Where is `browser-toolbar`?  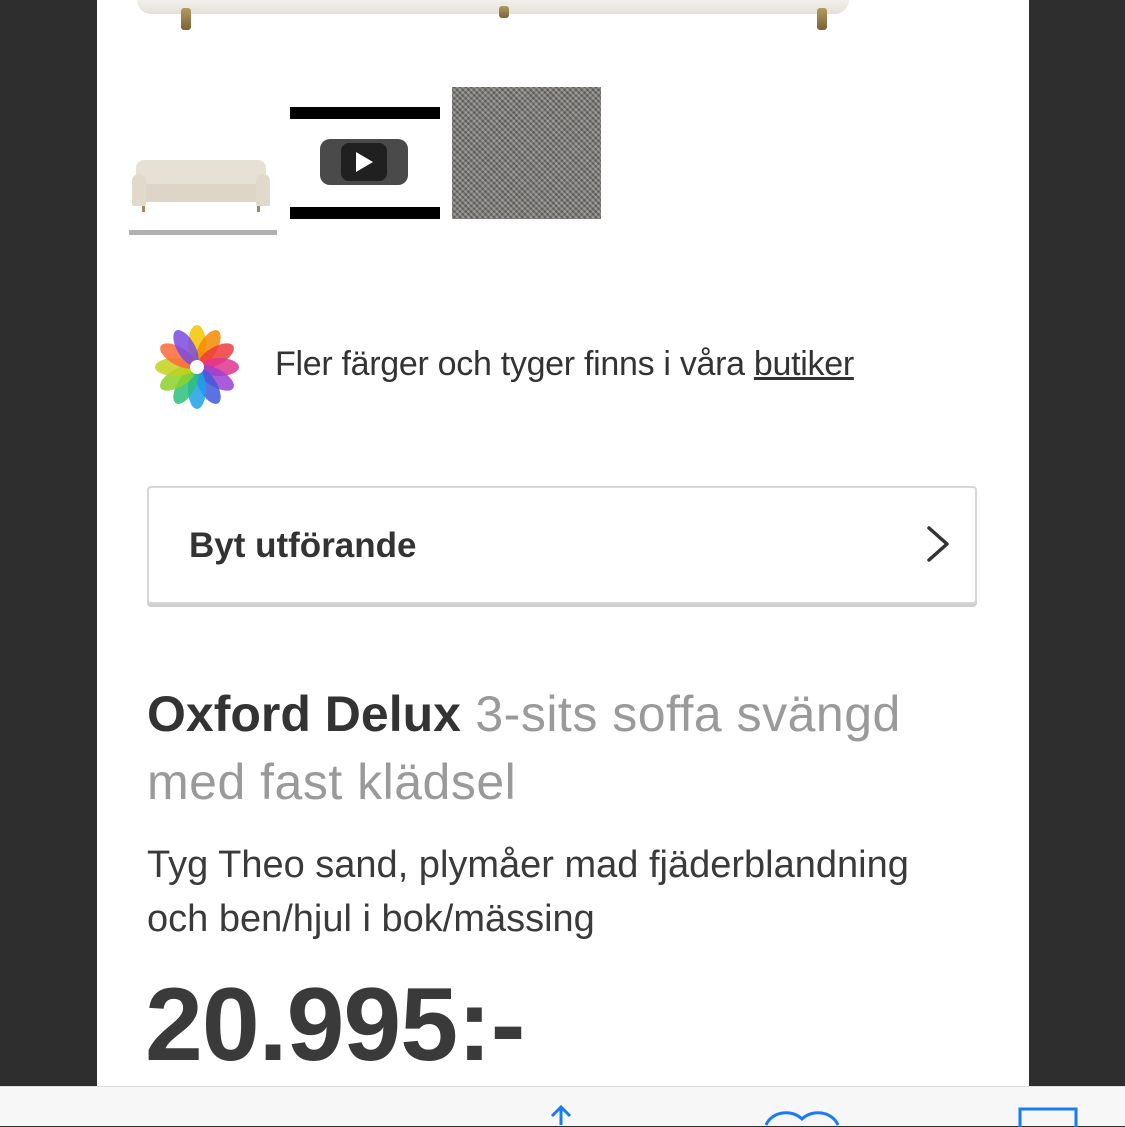
browser-toolbar is located at coordinates (562, 1106).